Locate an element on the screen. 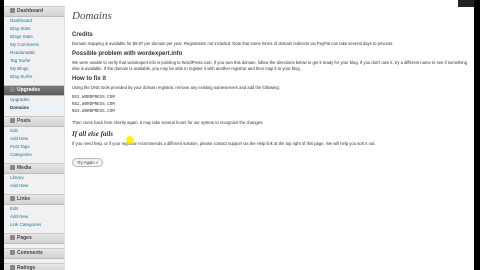 The width and height of the screenshot is (480, 270). nameserver-3: NS3.WORDPRESS.COM is located at coordinates (271, 112).